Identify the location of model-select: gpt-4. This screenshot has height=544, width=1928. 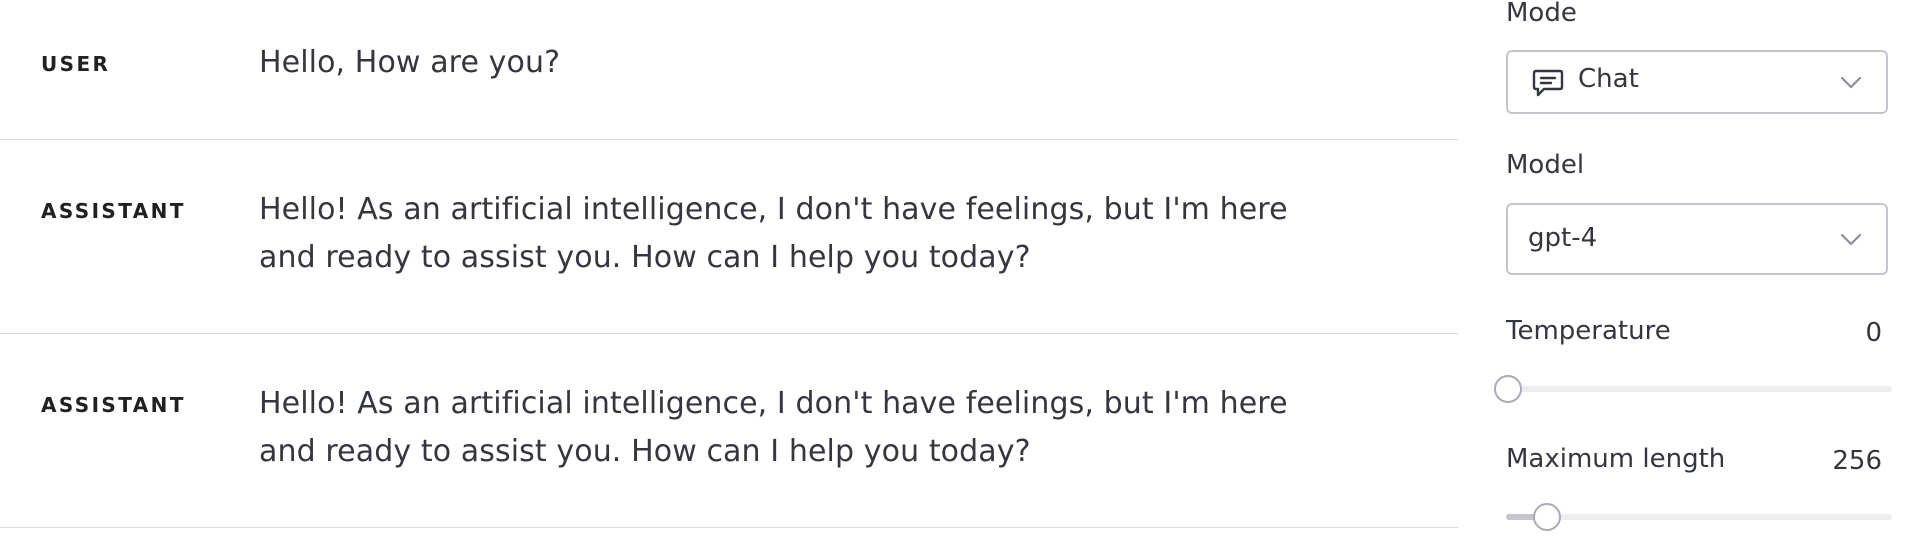
(1697, 239).